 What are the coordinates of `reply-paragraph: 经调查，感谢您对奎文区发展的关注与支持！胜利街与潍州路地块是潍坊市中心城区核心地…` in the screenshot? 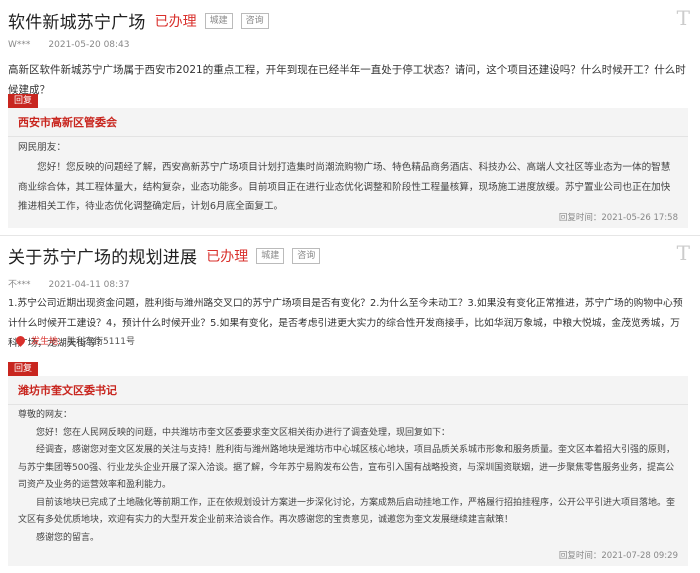 It's located at (347, 467).